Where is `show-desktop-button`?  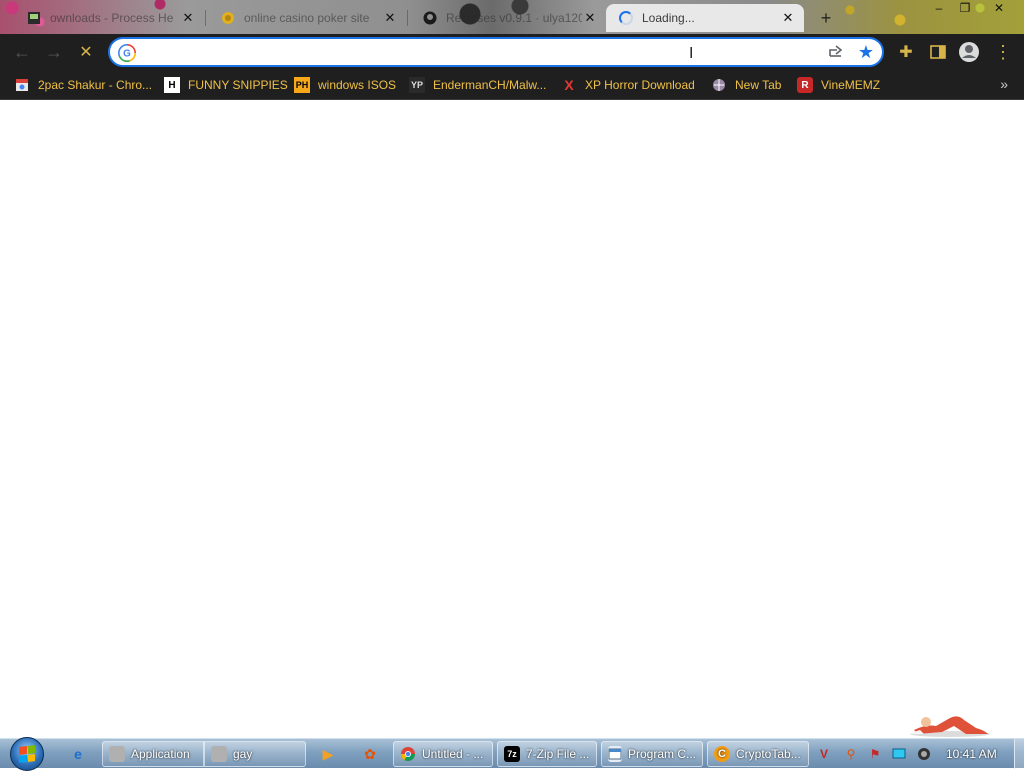
show-desktop-button is located at coordinates (1019, 754).